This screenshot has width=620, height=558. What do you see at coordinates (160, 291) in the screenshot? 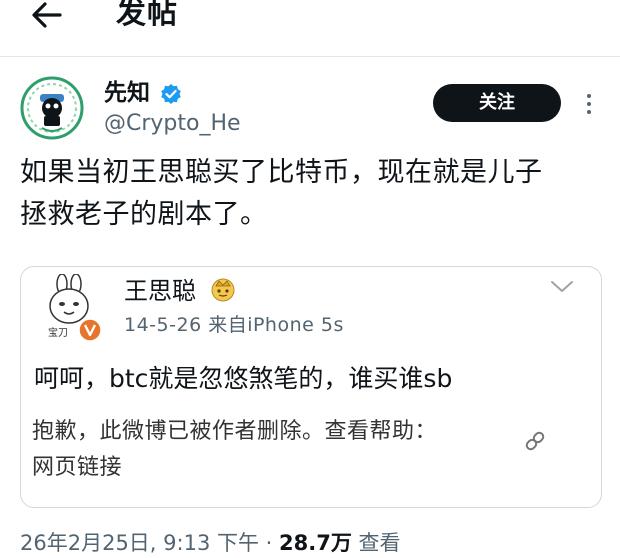
I see `quoted-author-name: 王思聪` at bounding box center [160, 291].